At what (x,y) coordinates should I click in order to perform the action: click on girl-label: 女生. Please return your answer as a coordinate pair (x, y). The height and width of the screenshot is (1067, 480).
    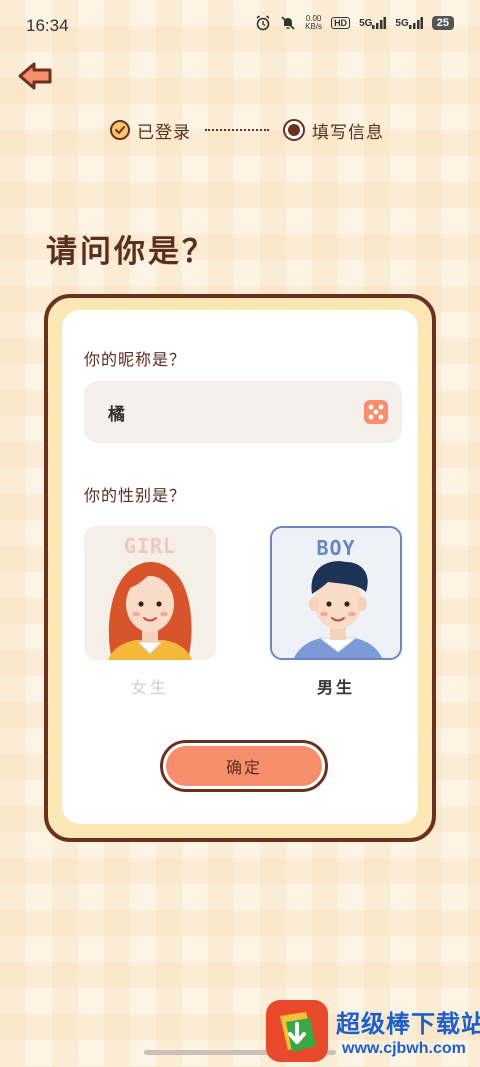
    Looking at the image, I should click on (150, 686).